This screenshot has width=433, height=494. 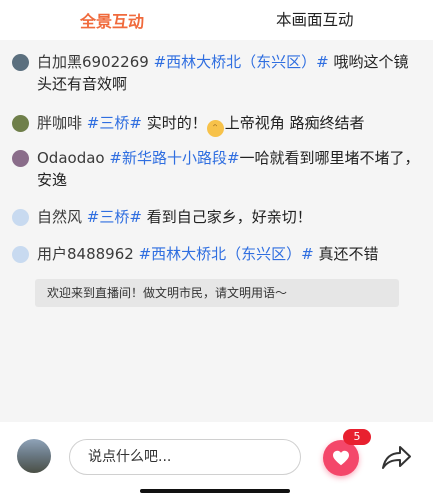 What do you see at coordinates (315, 19) in the screenshot?
I see `tab-this-screen-interaction: 本画面互动` at bounding box center [315, 19].